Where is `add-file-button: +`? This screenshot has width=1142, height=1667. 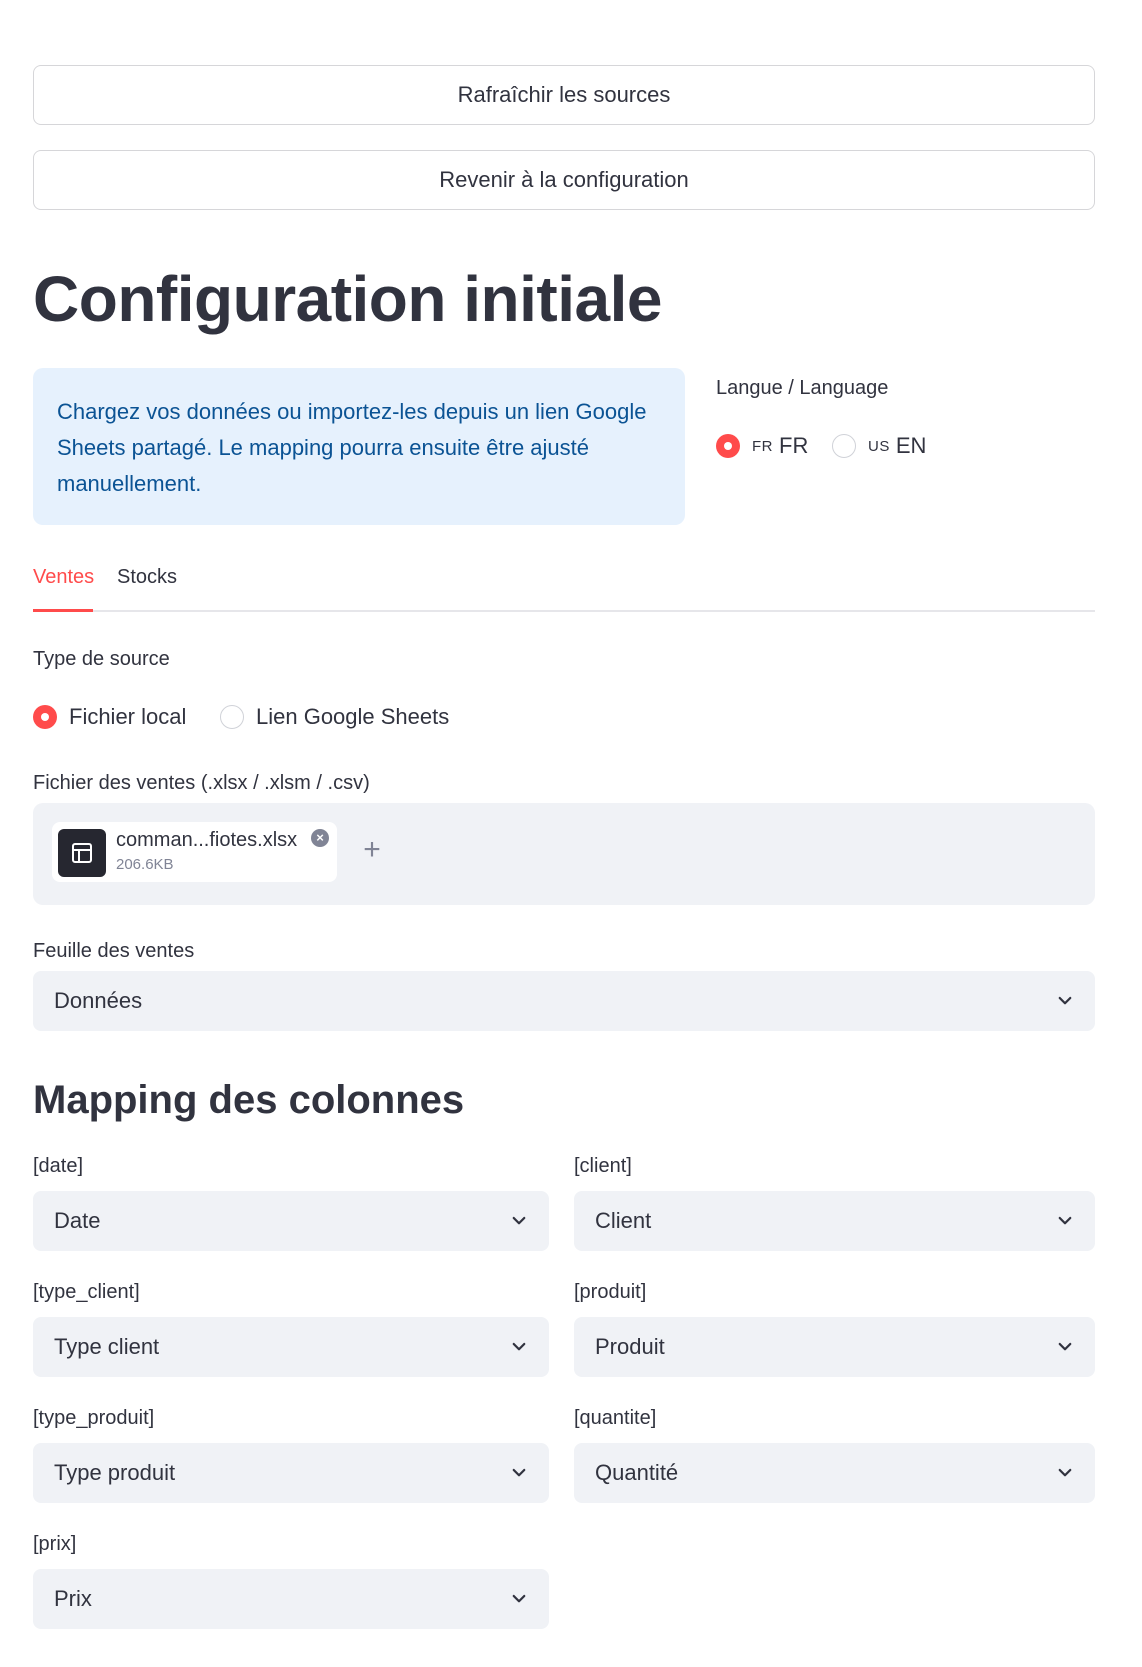
add-file-button: + is located at coordinates (372, 850).